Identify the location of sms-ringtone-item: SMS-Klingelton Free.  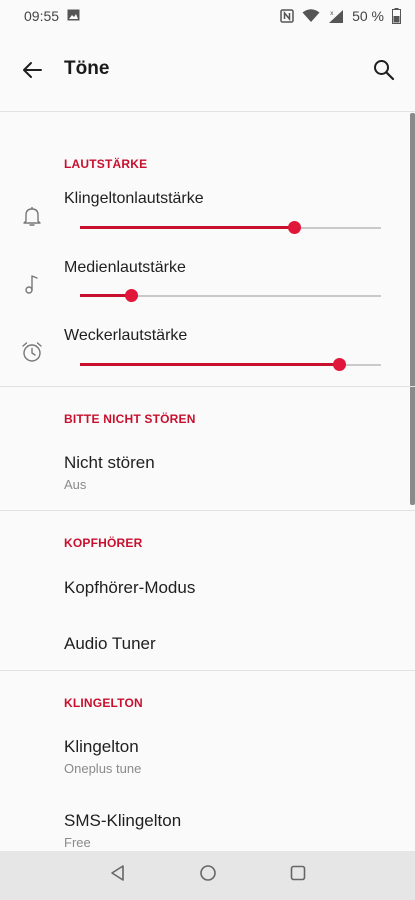
(205, 824).